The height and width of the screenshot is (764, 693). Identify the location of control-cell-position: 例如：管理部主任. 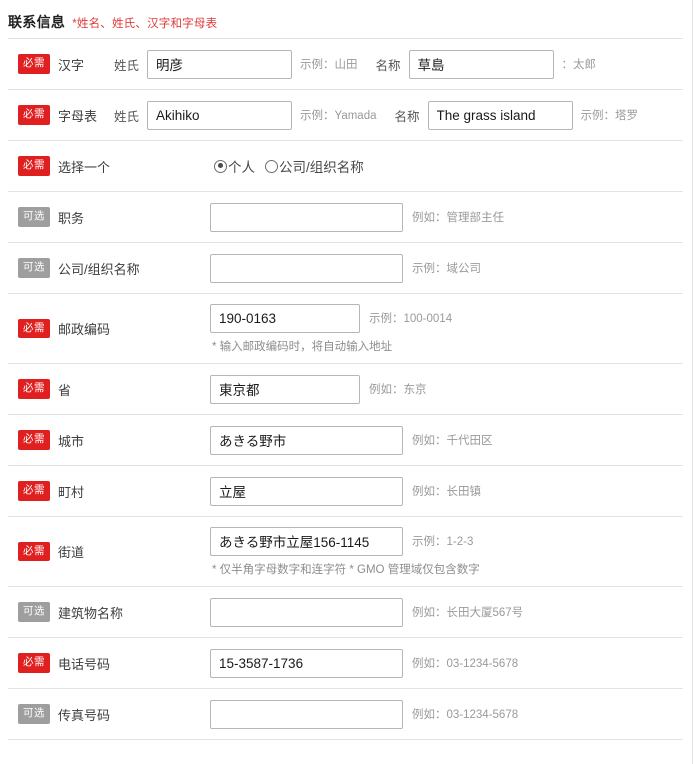
(446, 217).